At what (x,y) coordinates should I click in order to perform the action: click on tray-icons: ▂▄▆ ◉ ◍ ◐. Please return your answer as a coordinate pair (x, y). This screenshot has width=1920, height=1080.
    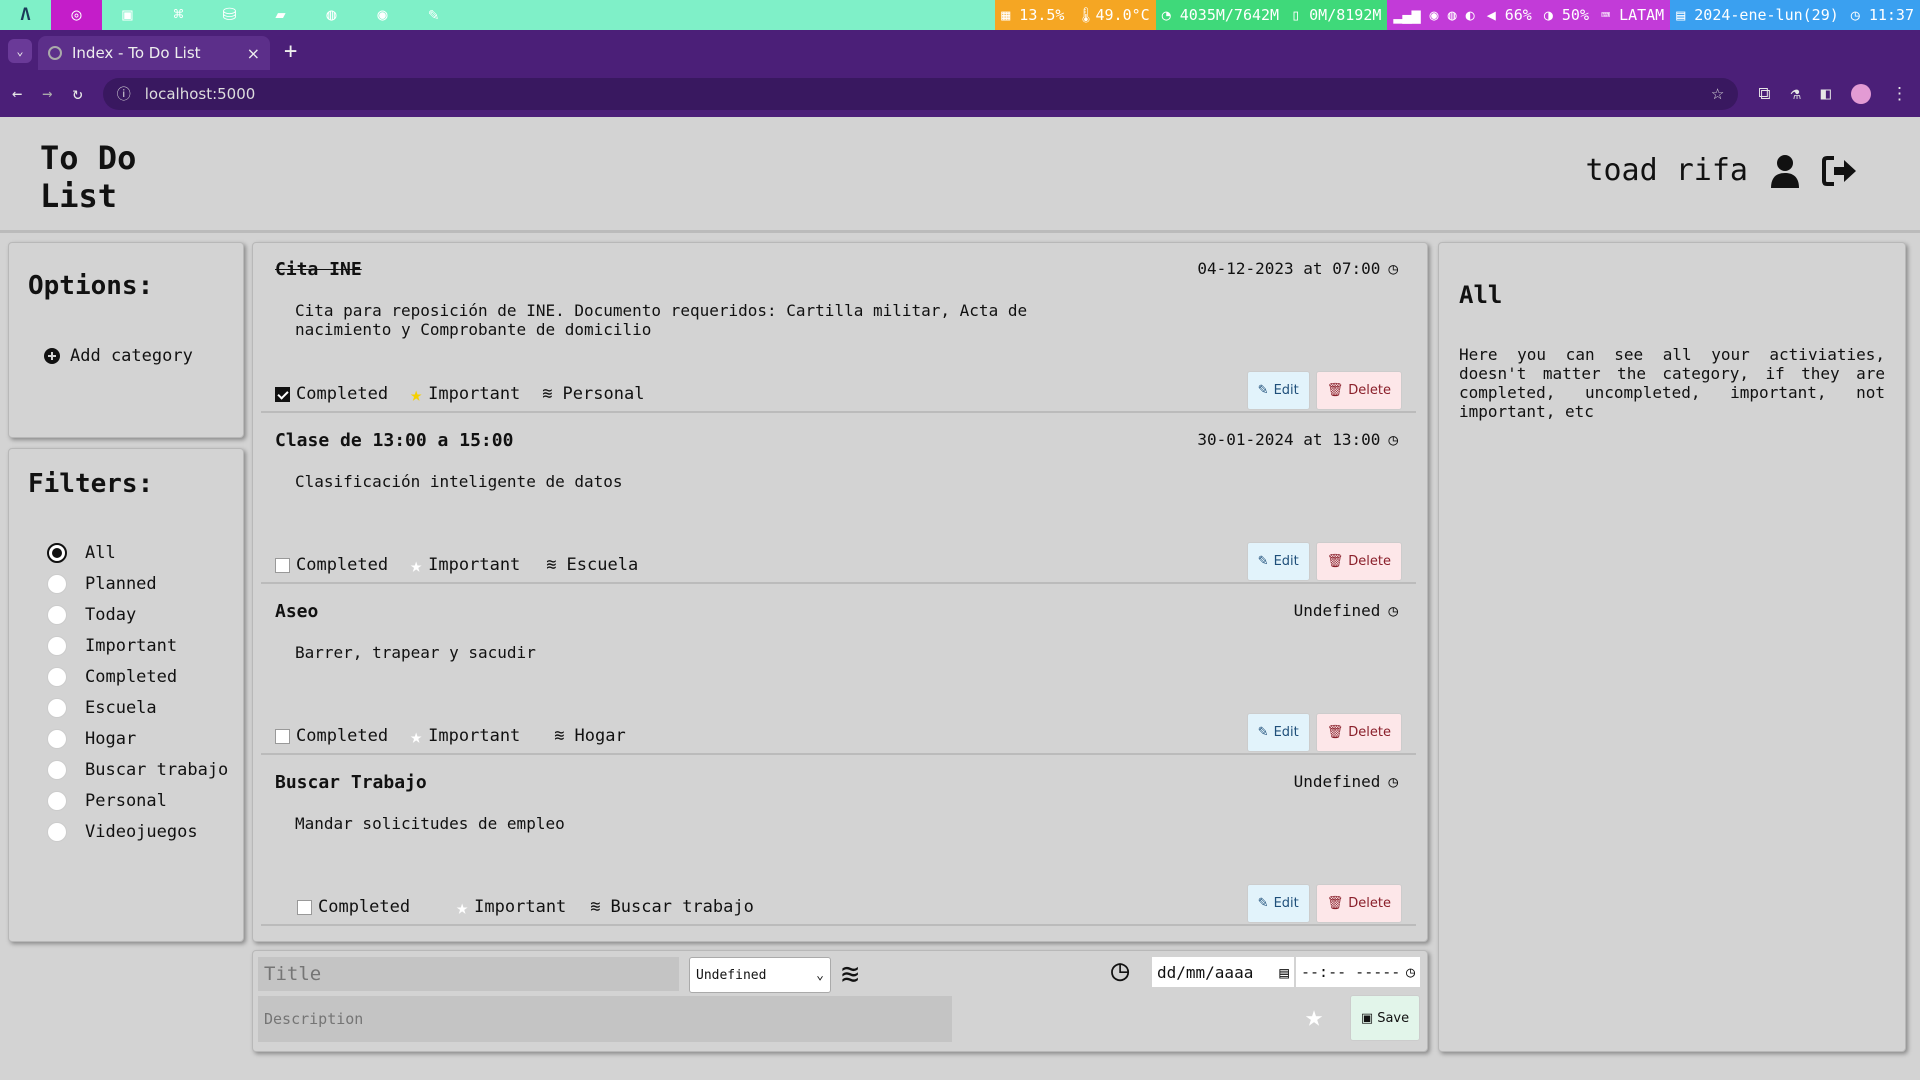
    Looking at the image, I should click on (1434, 15).